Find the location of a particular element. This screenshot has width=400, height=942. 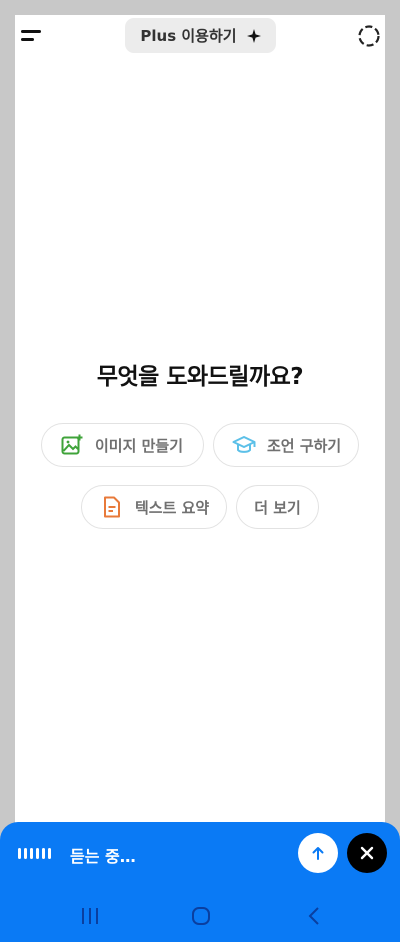

close-voice-button is located at coordinates (367, 853).